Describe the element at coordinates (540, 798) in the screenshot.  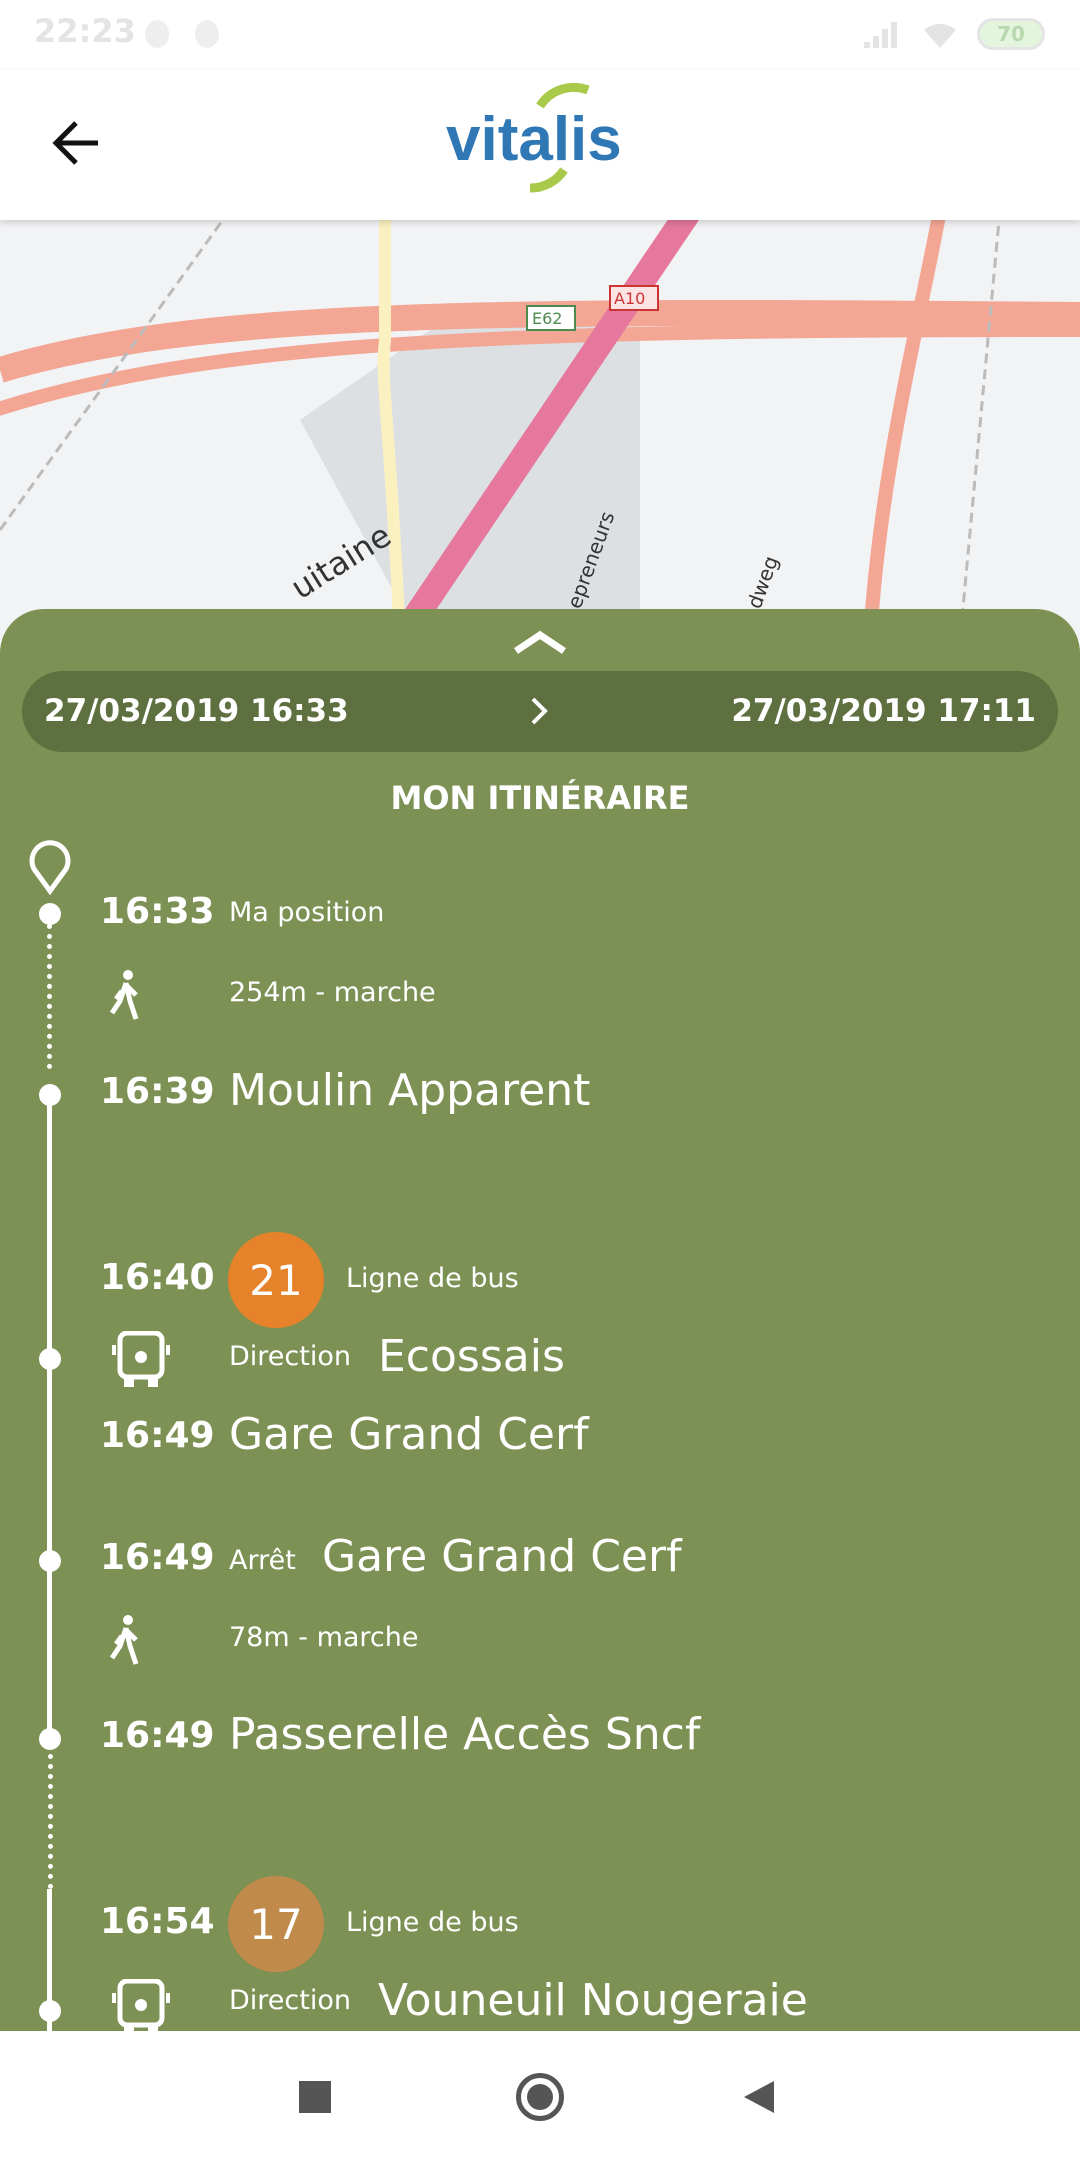
I see `section-title: MON ITINÉRAIRE` at that location.